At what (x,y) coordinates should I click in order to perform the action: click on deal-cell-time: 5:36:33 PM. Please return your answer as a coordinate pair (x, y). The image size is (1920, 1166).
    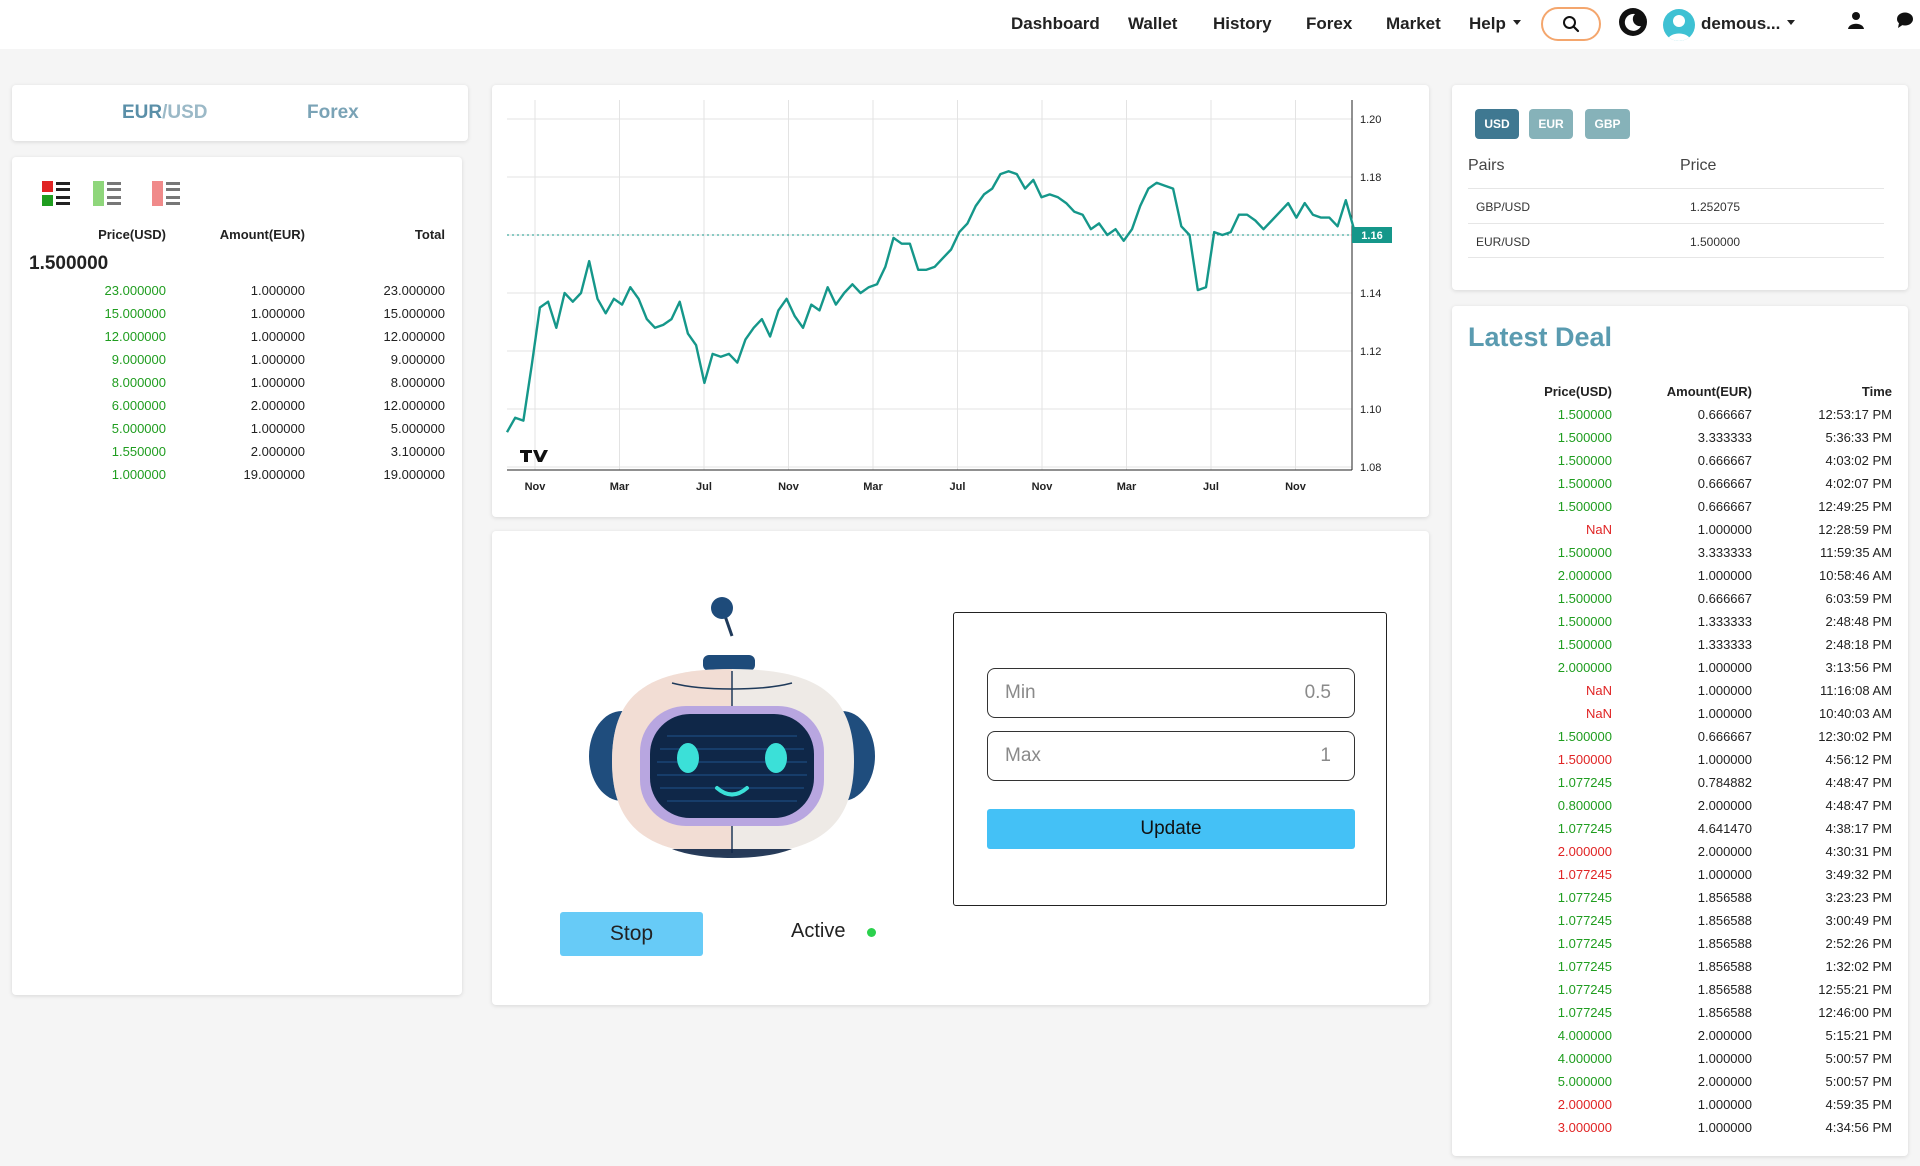
    Looking at the image, I should click on (1859, 437).